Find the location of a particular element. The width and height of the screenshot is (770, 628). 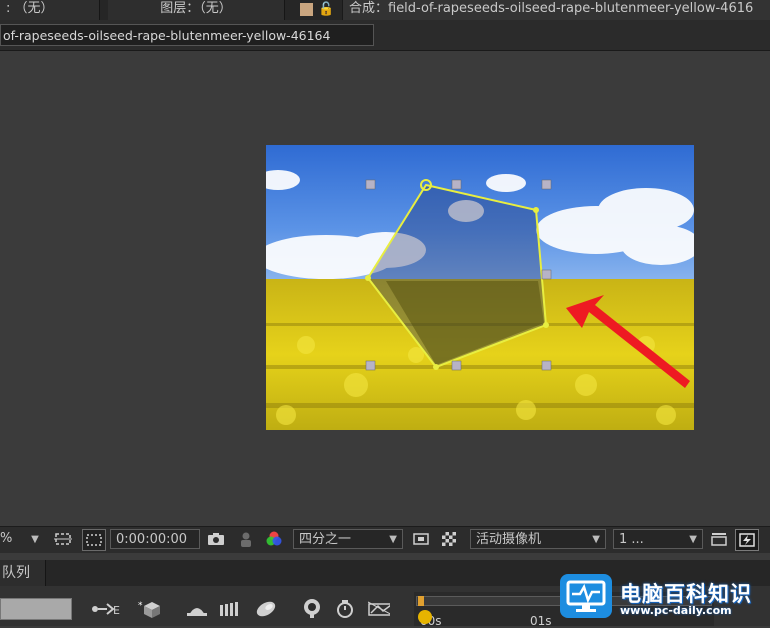

timeline-search-input is located at coordinates (36, 609).